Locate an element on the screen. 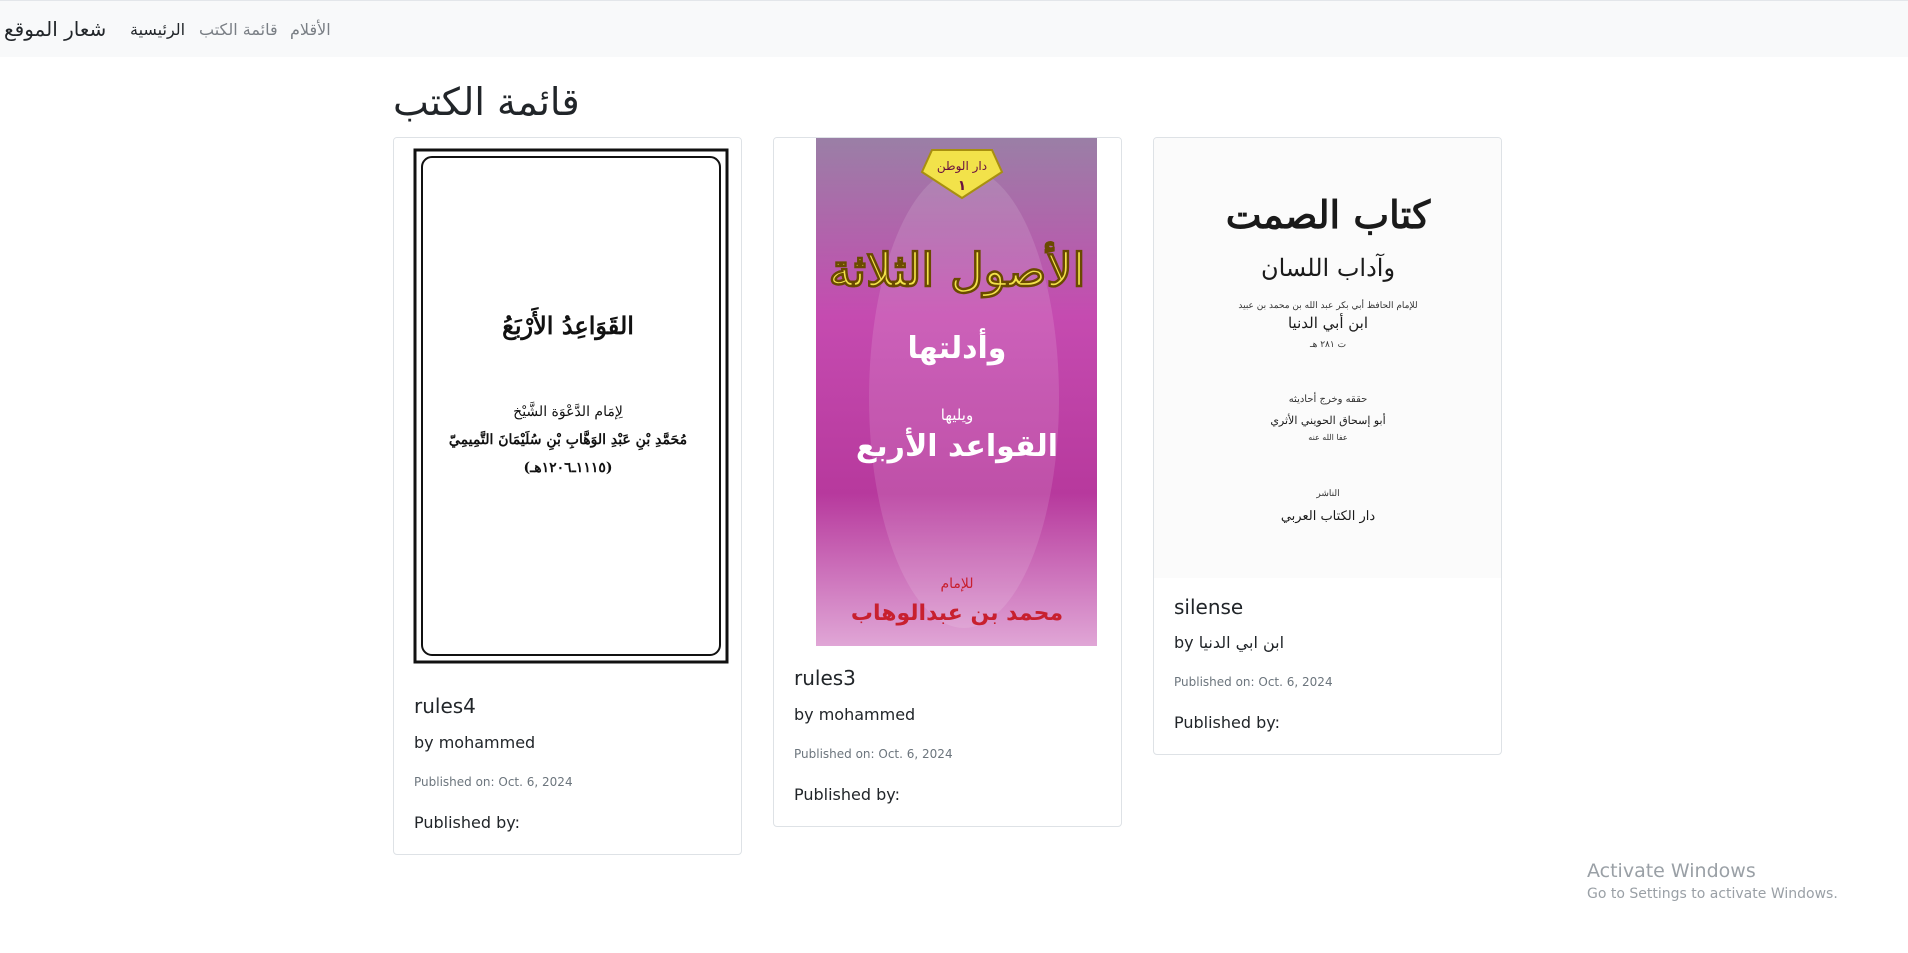 The height and width of the screenshot is (953, 1908). cover-badge-text: دار الوطن is located at coordinates (962, 166).